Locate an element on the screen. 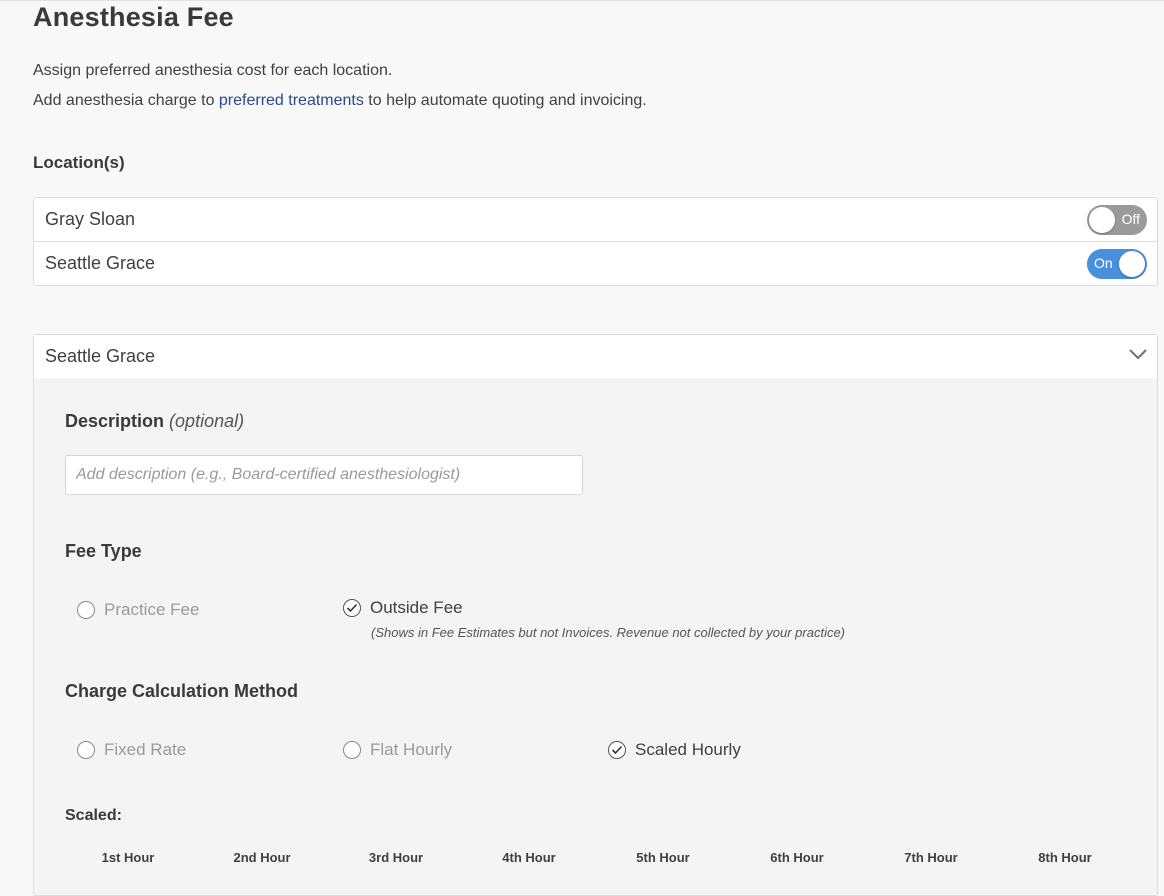 This screenshot has height=896, width=1164. flat-hourly-radio: Flat Hourly is located at coordinates (397, 750).